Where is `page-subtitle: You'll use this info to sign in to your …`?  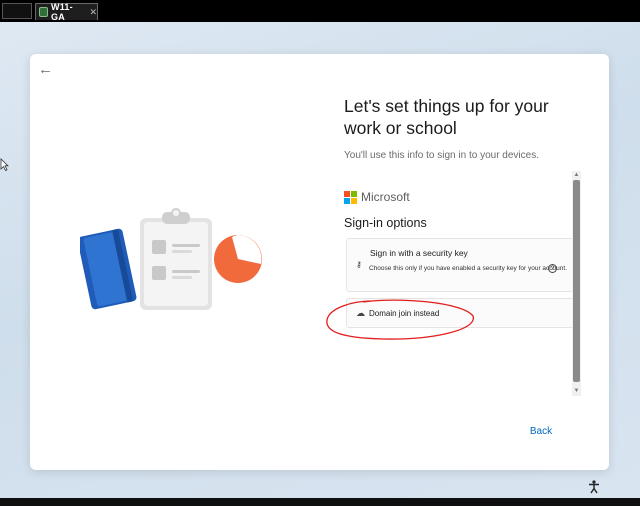 page-subtitle: You'll use this info to sign in to your … is located at coordinates (441, 155).